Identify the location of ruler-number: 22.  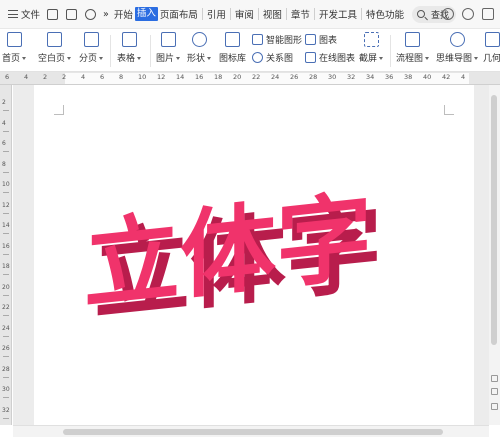
(6, 307).